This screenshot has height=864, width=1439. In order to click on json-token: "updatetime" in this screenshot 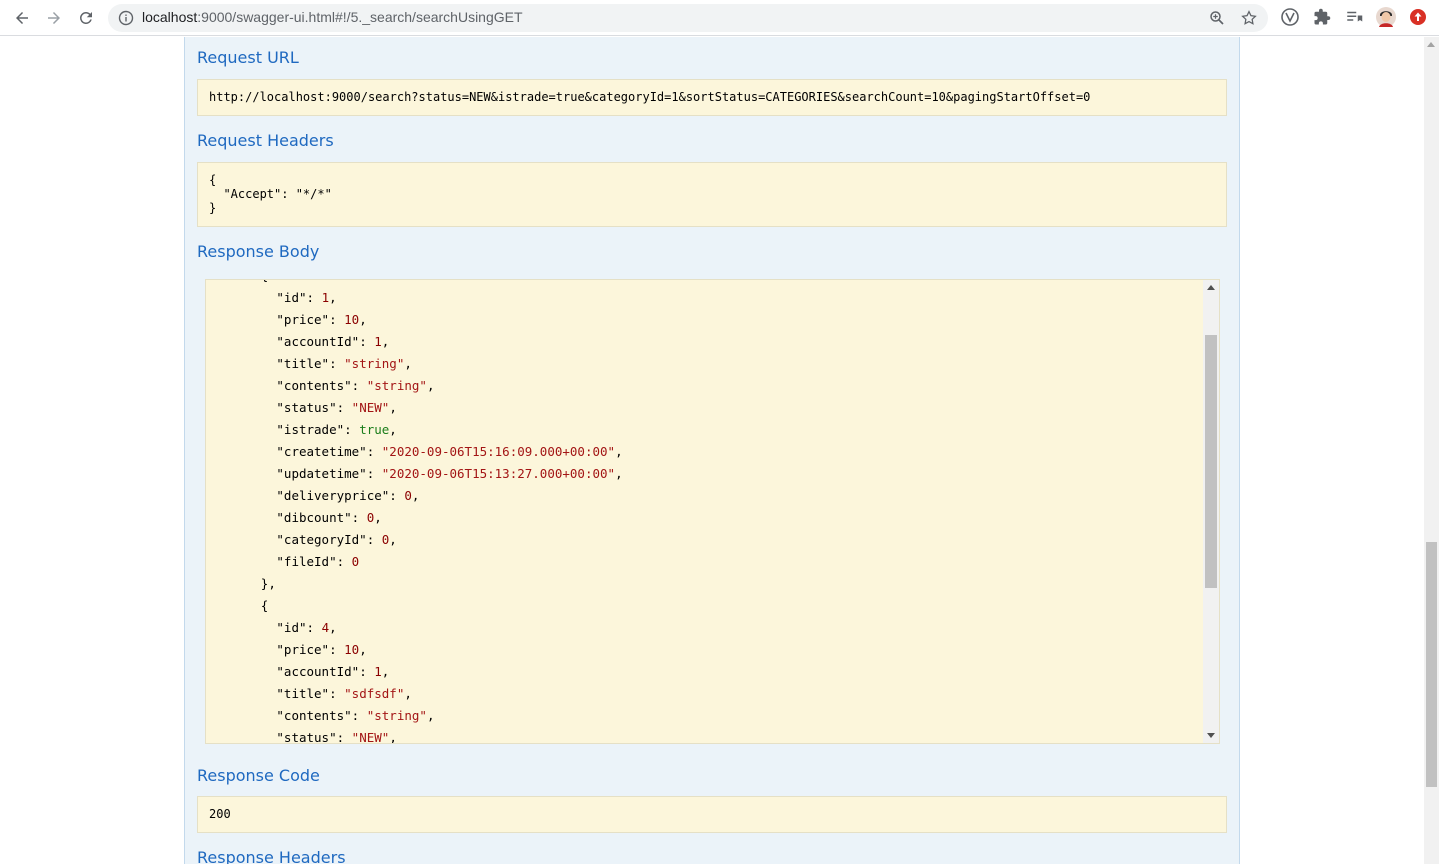, I will do `click(321, 473)`.